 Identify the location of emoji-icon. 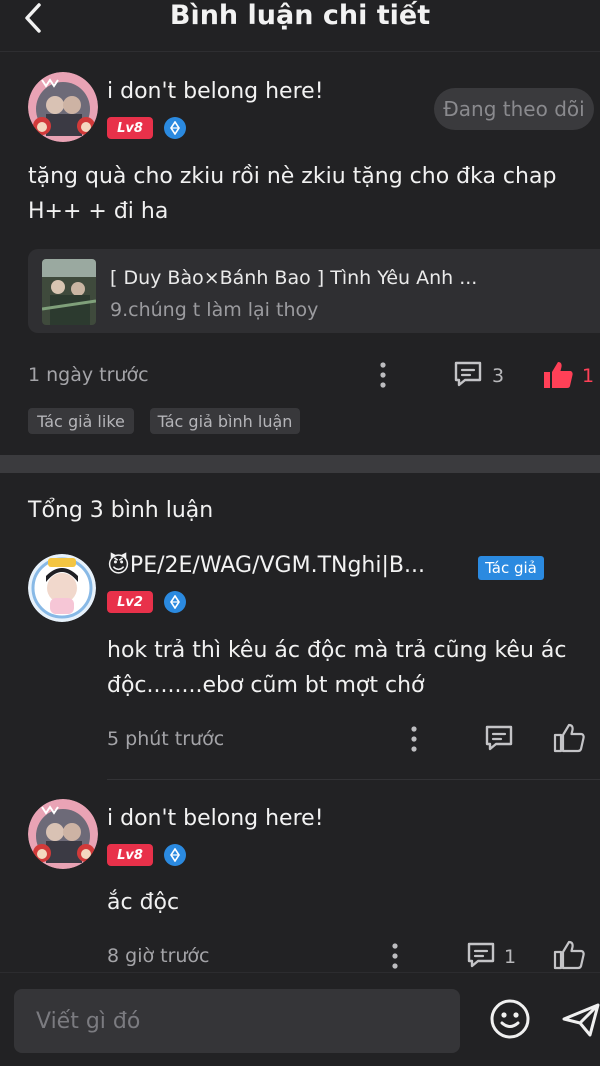
(510, 1019).